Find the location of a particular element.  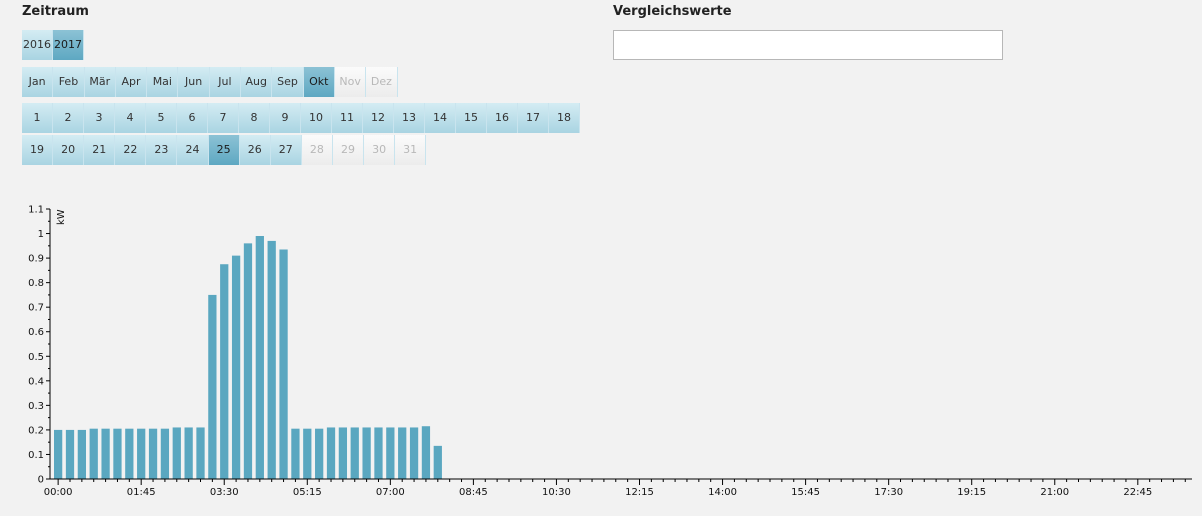

days-row1-button-10: 10 is located at coordinates (316, 118).